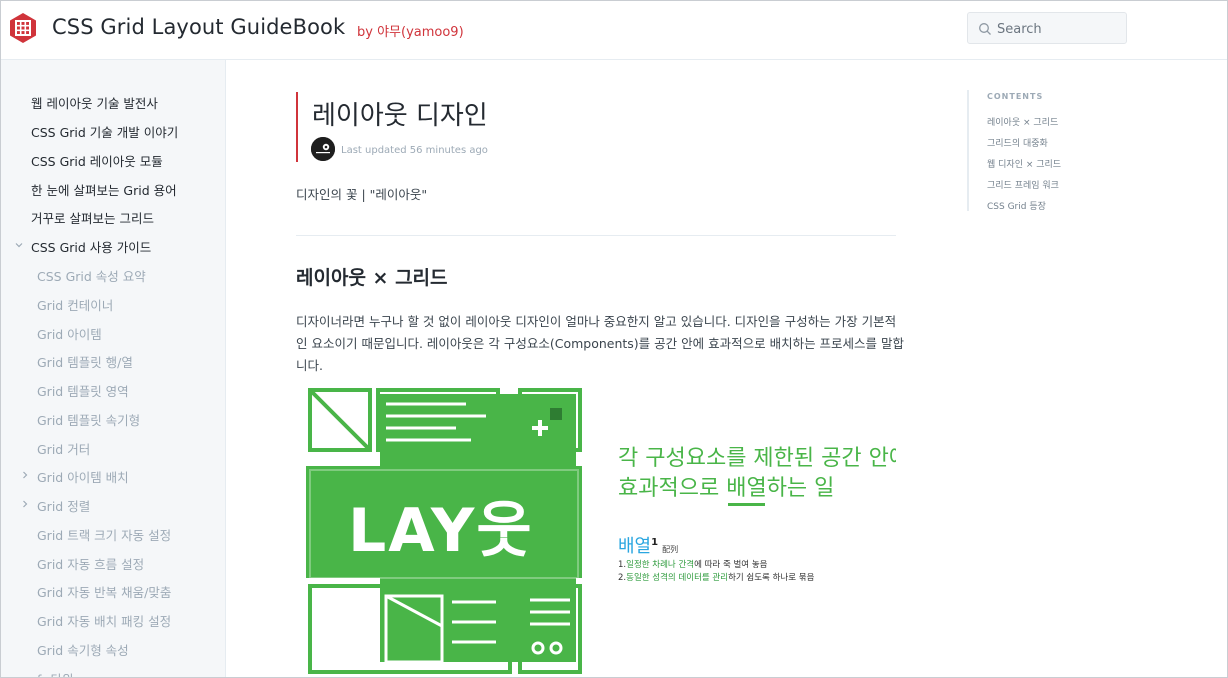 This screenshot has height=678, width=1228. Describe the element at coordinates (968, 150) in the screenshot. I see `toc-rail` at that location.